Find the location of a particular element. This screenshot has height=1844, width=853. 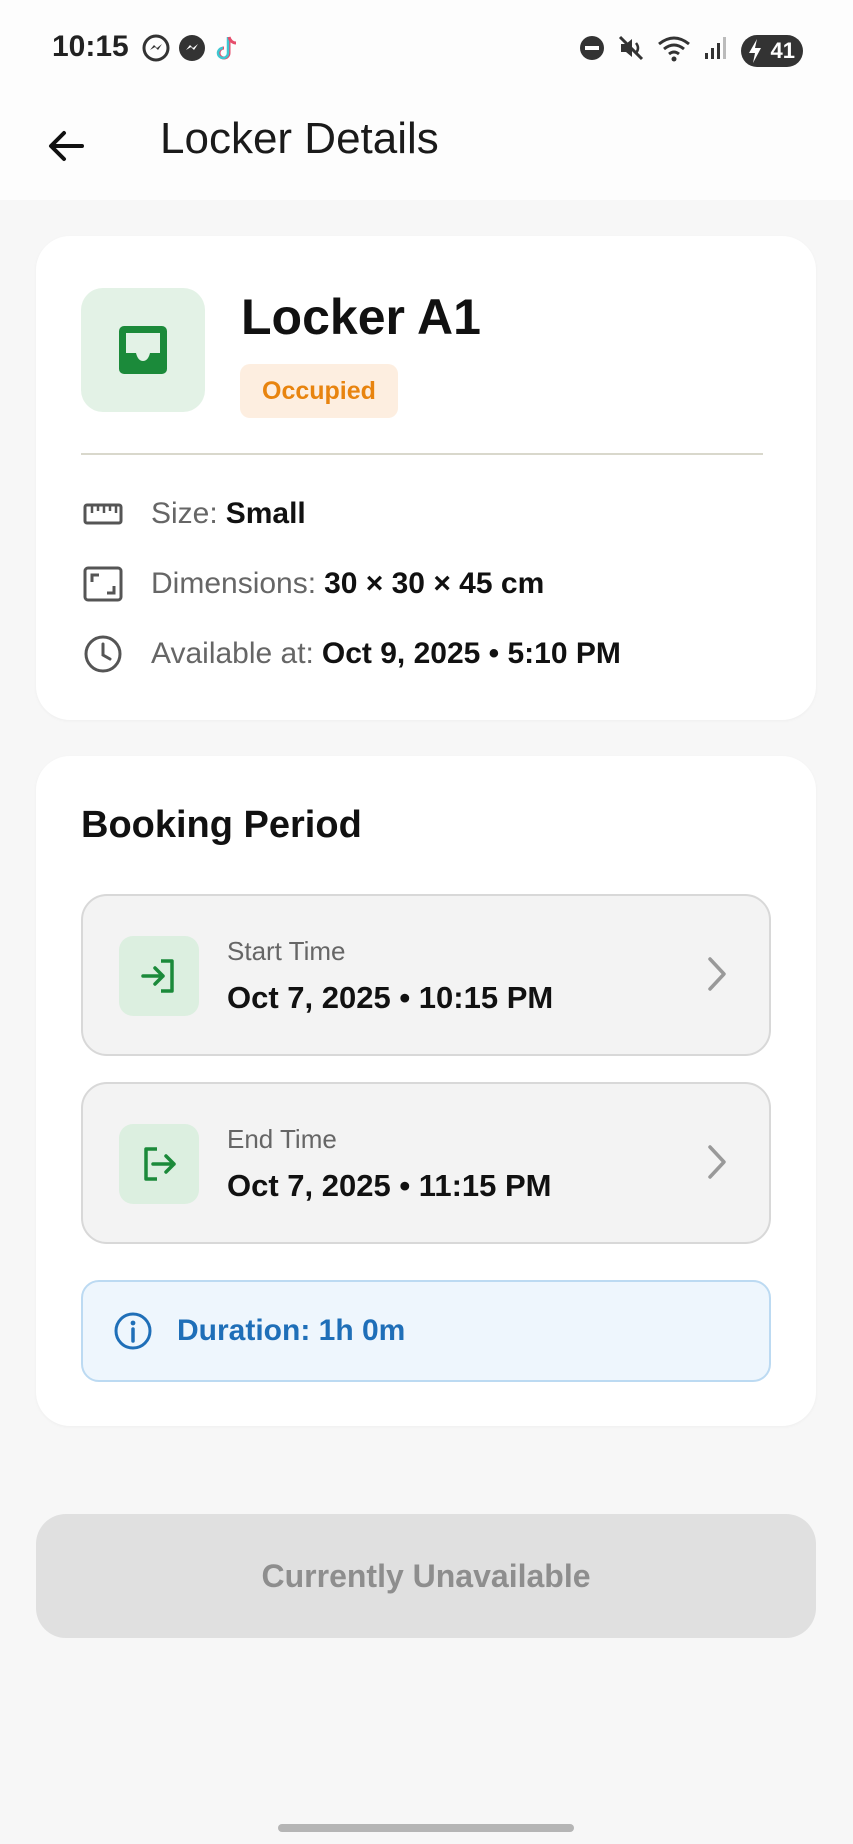

clock-icon is located at coordinates (103, 654).